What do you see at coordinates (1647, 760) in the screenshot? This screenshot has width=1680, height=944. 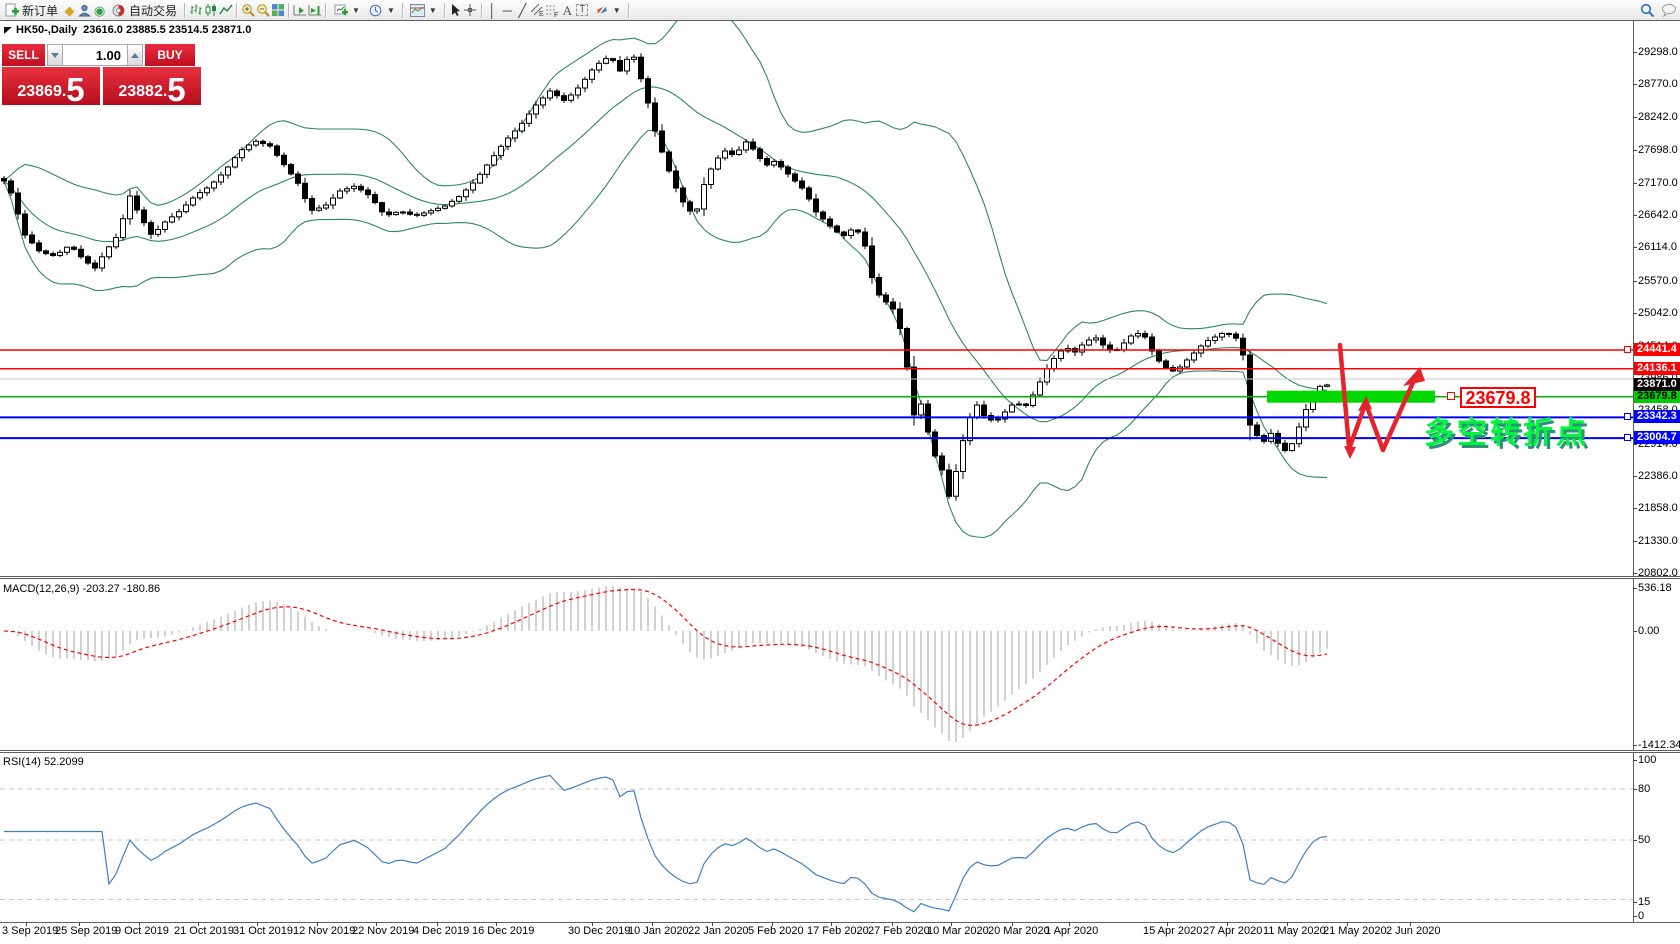 I see `rsi-tick-label: 100` at bounding box center [1647, 760].